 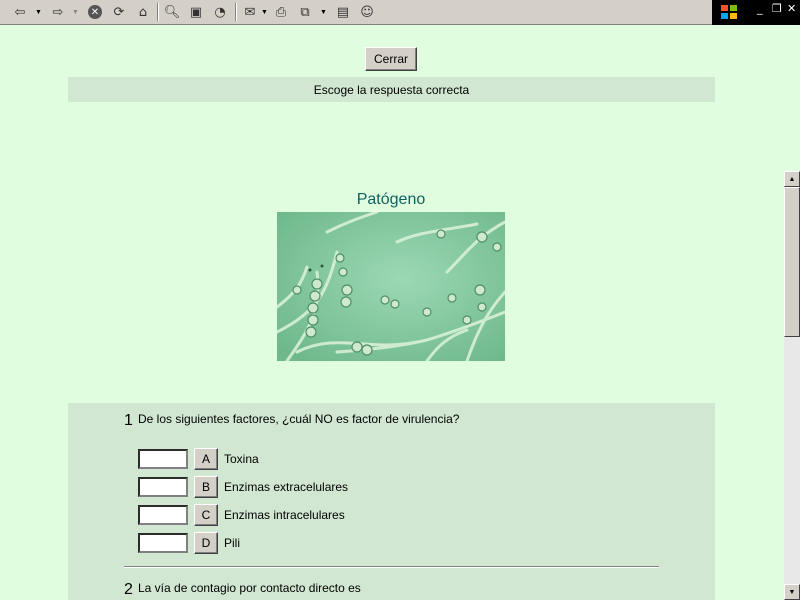 What do you see at coordinates (128, 420) in the screenshot?
I see `question-1-number: 1` at bounding box center [128, 420].